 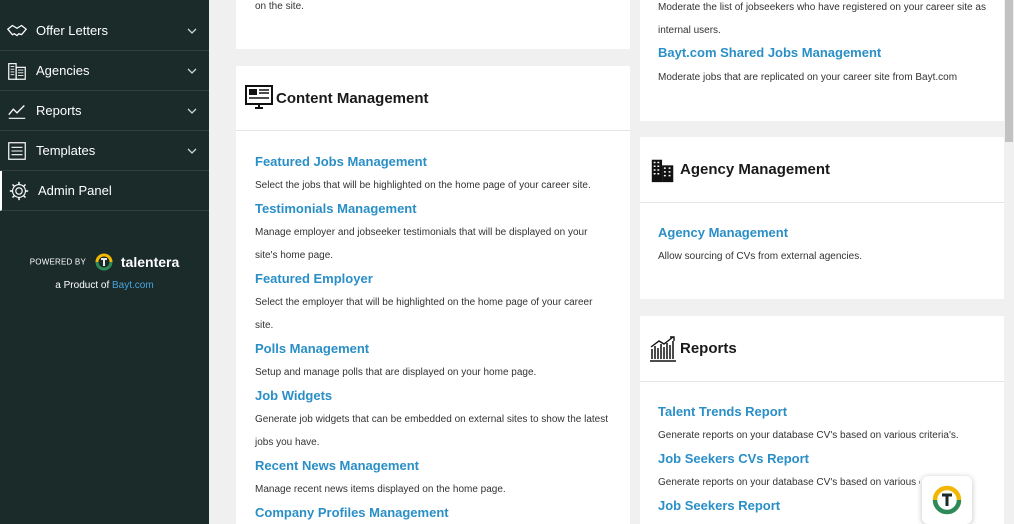 What do you see at coordinates (133, 285) in the screenshot?
I see `bayt-link: Bayt.com` at bounding box center [133, 285].